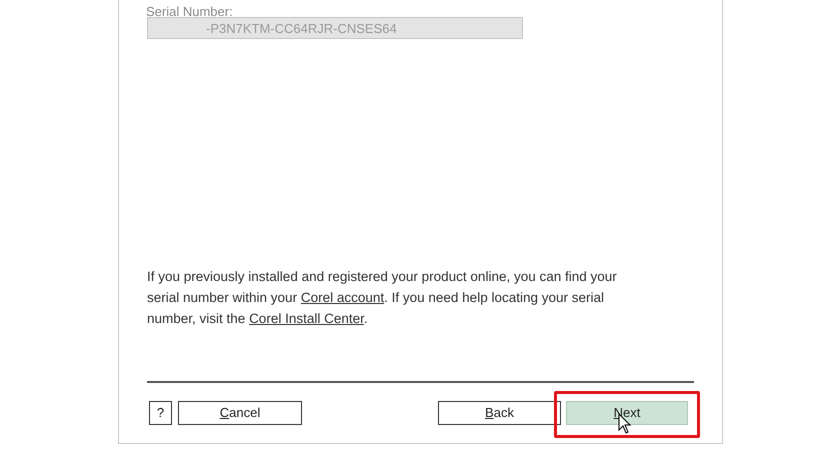 The height and width of the screenshot is (450, 820). I want to click on serial-number-label: Serial Number:, so click(189, 12).